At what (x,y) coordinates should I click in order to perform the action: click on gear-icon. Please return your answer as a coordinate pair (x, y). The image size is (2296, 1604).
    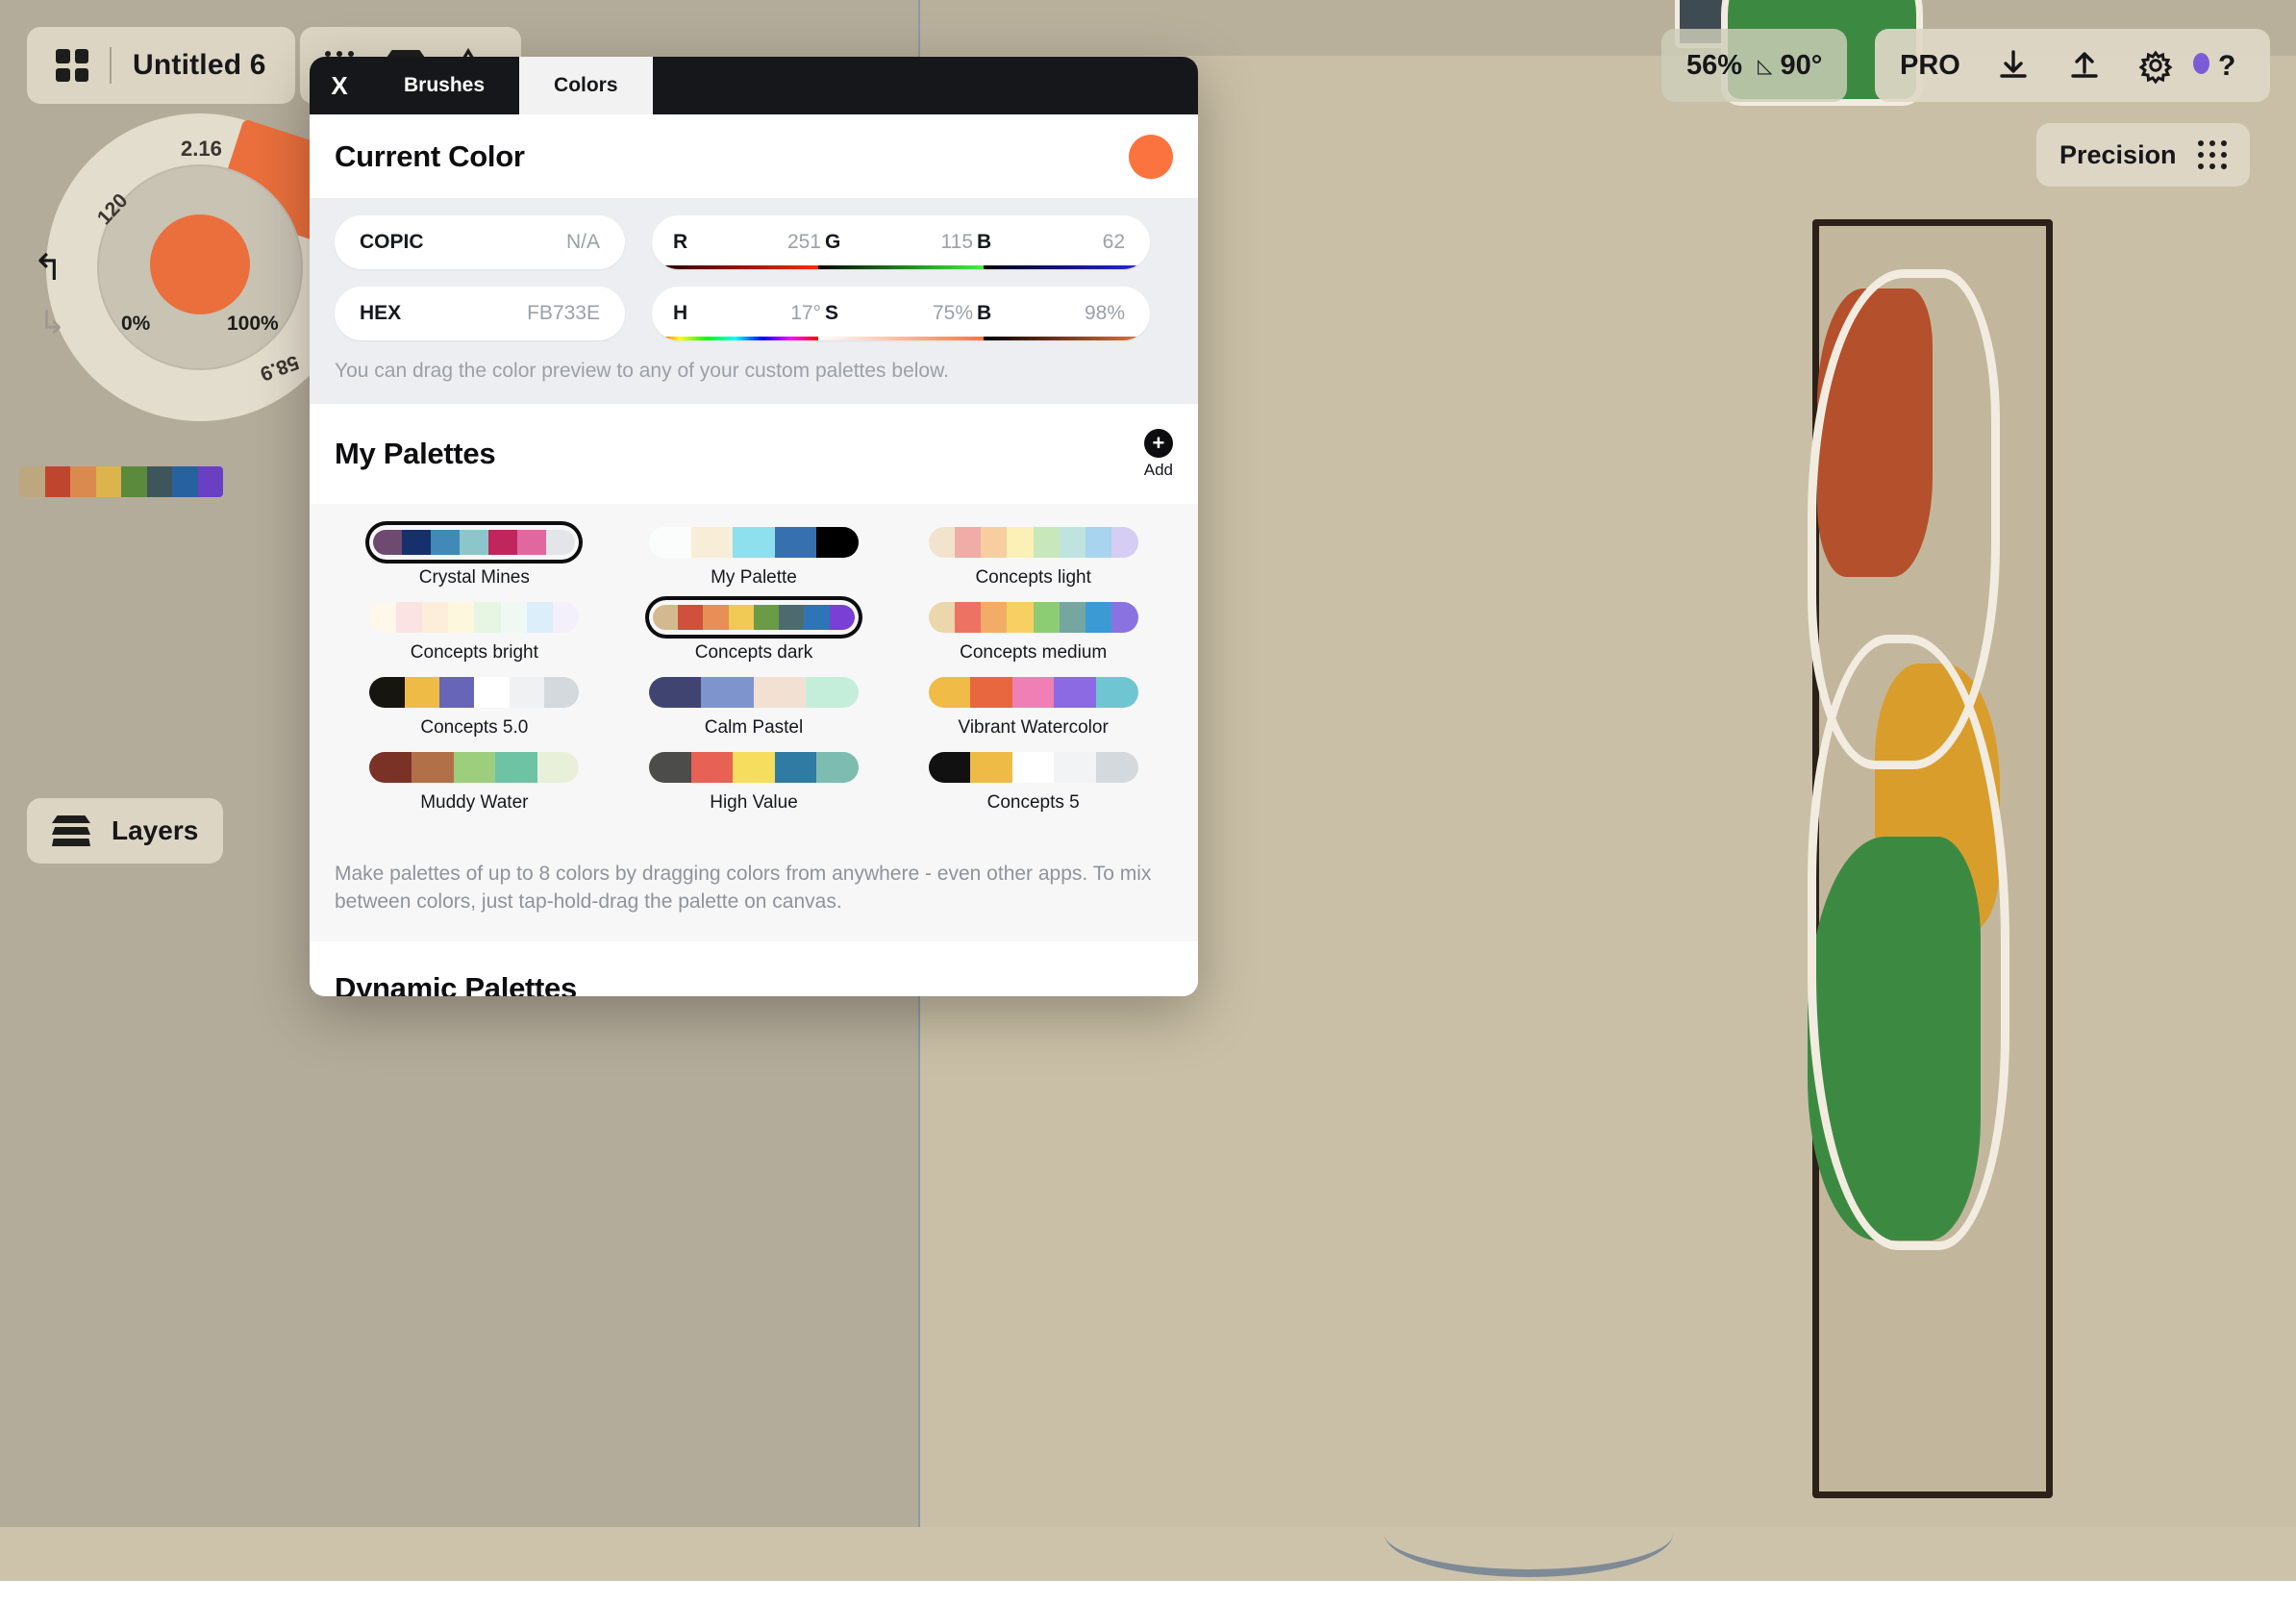
    Looking at the image, I should click on (2155, 65).